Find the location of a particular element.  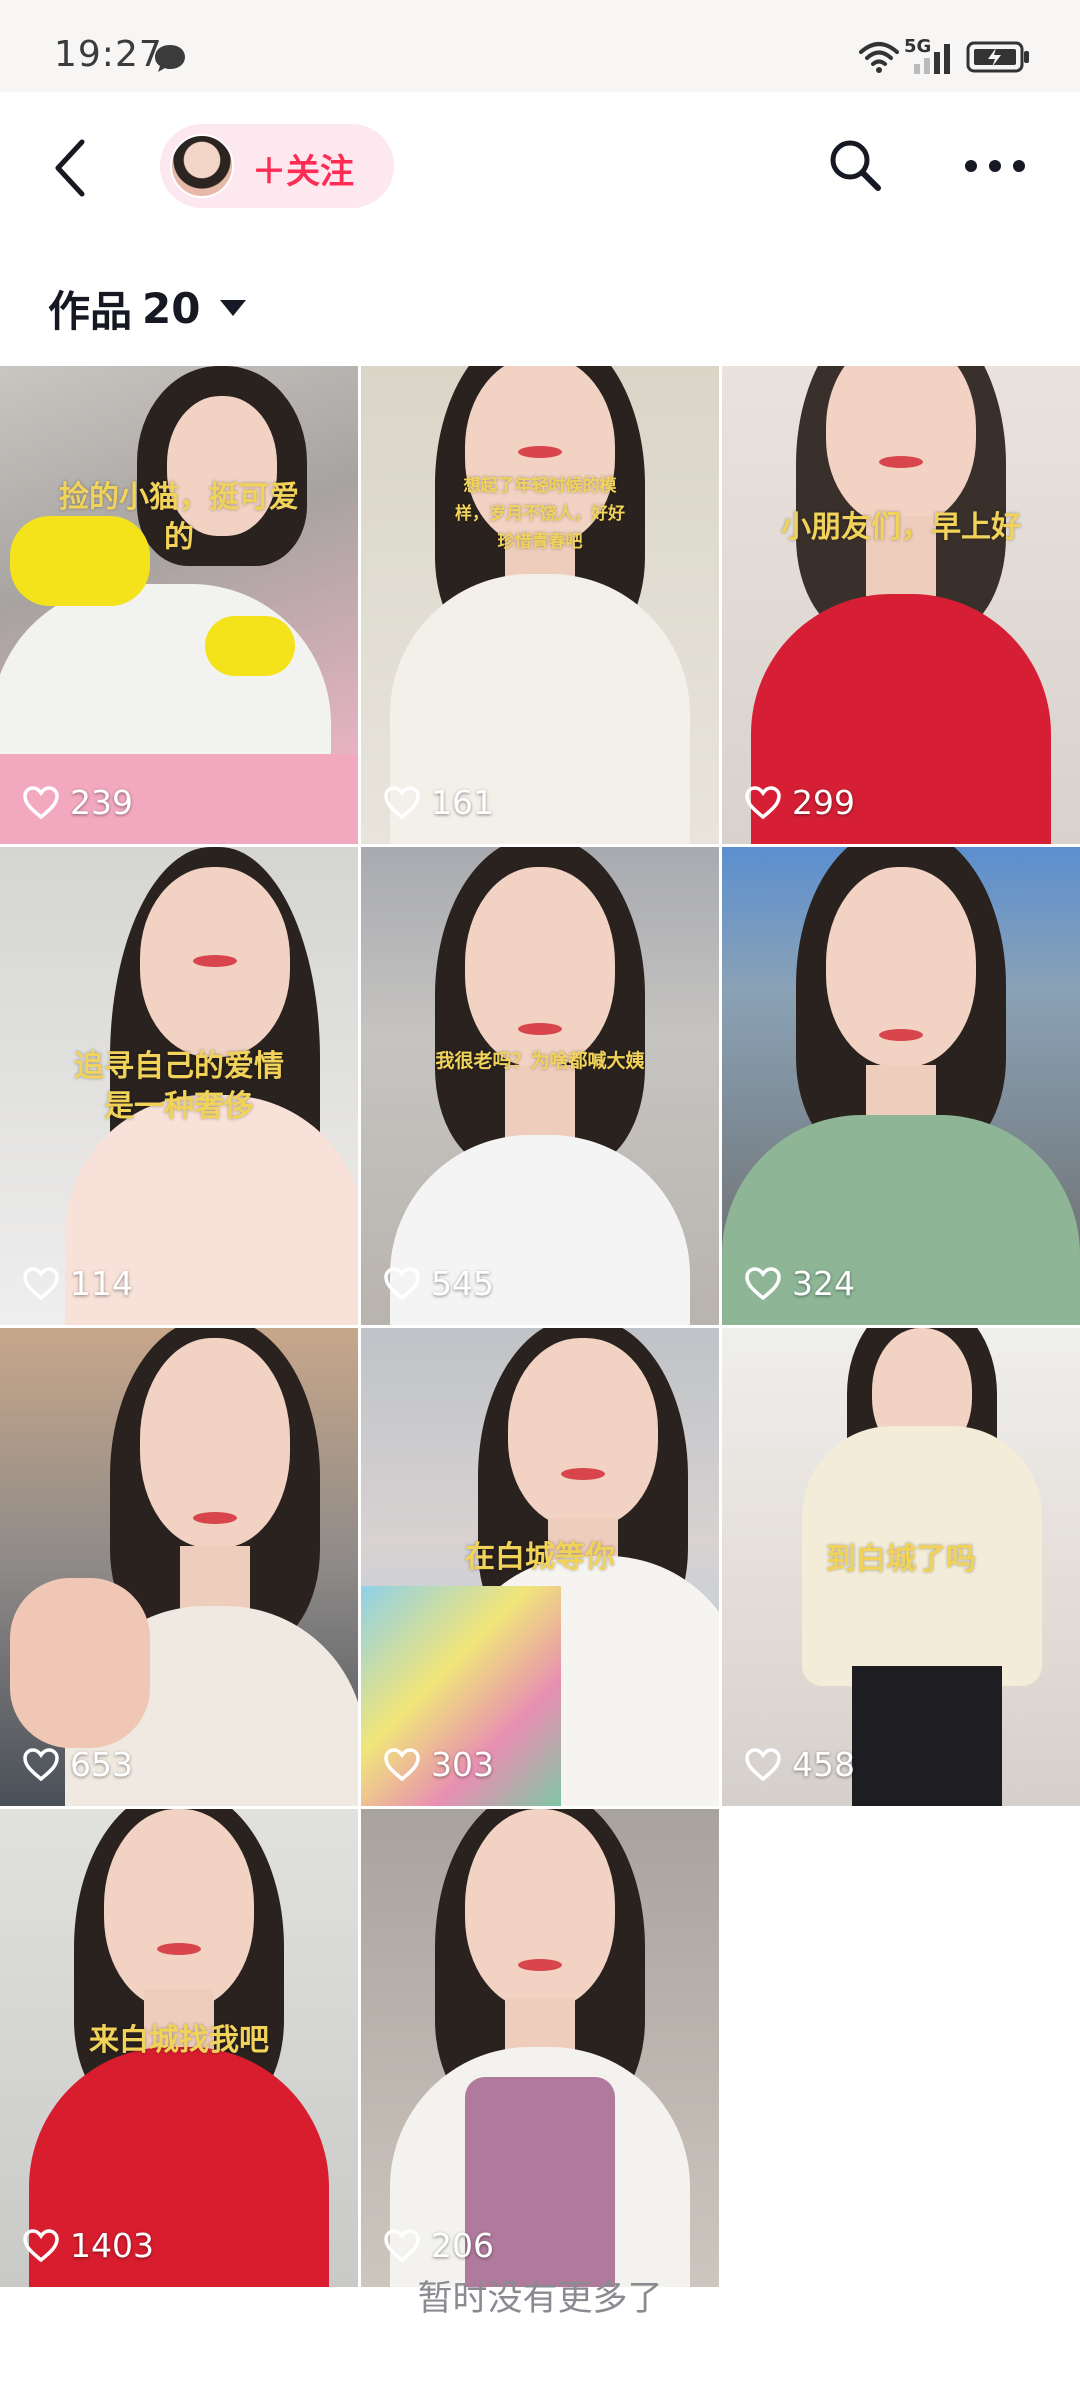

like-count-row: 299 is located at coordinates (799, 802).